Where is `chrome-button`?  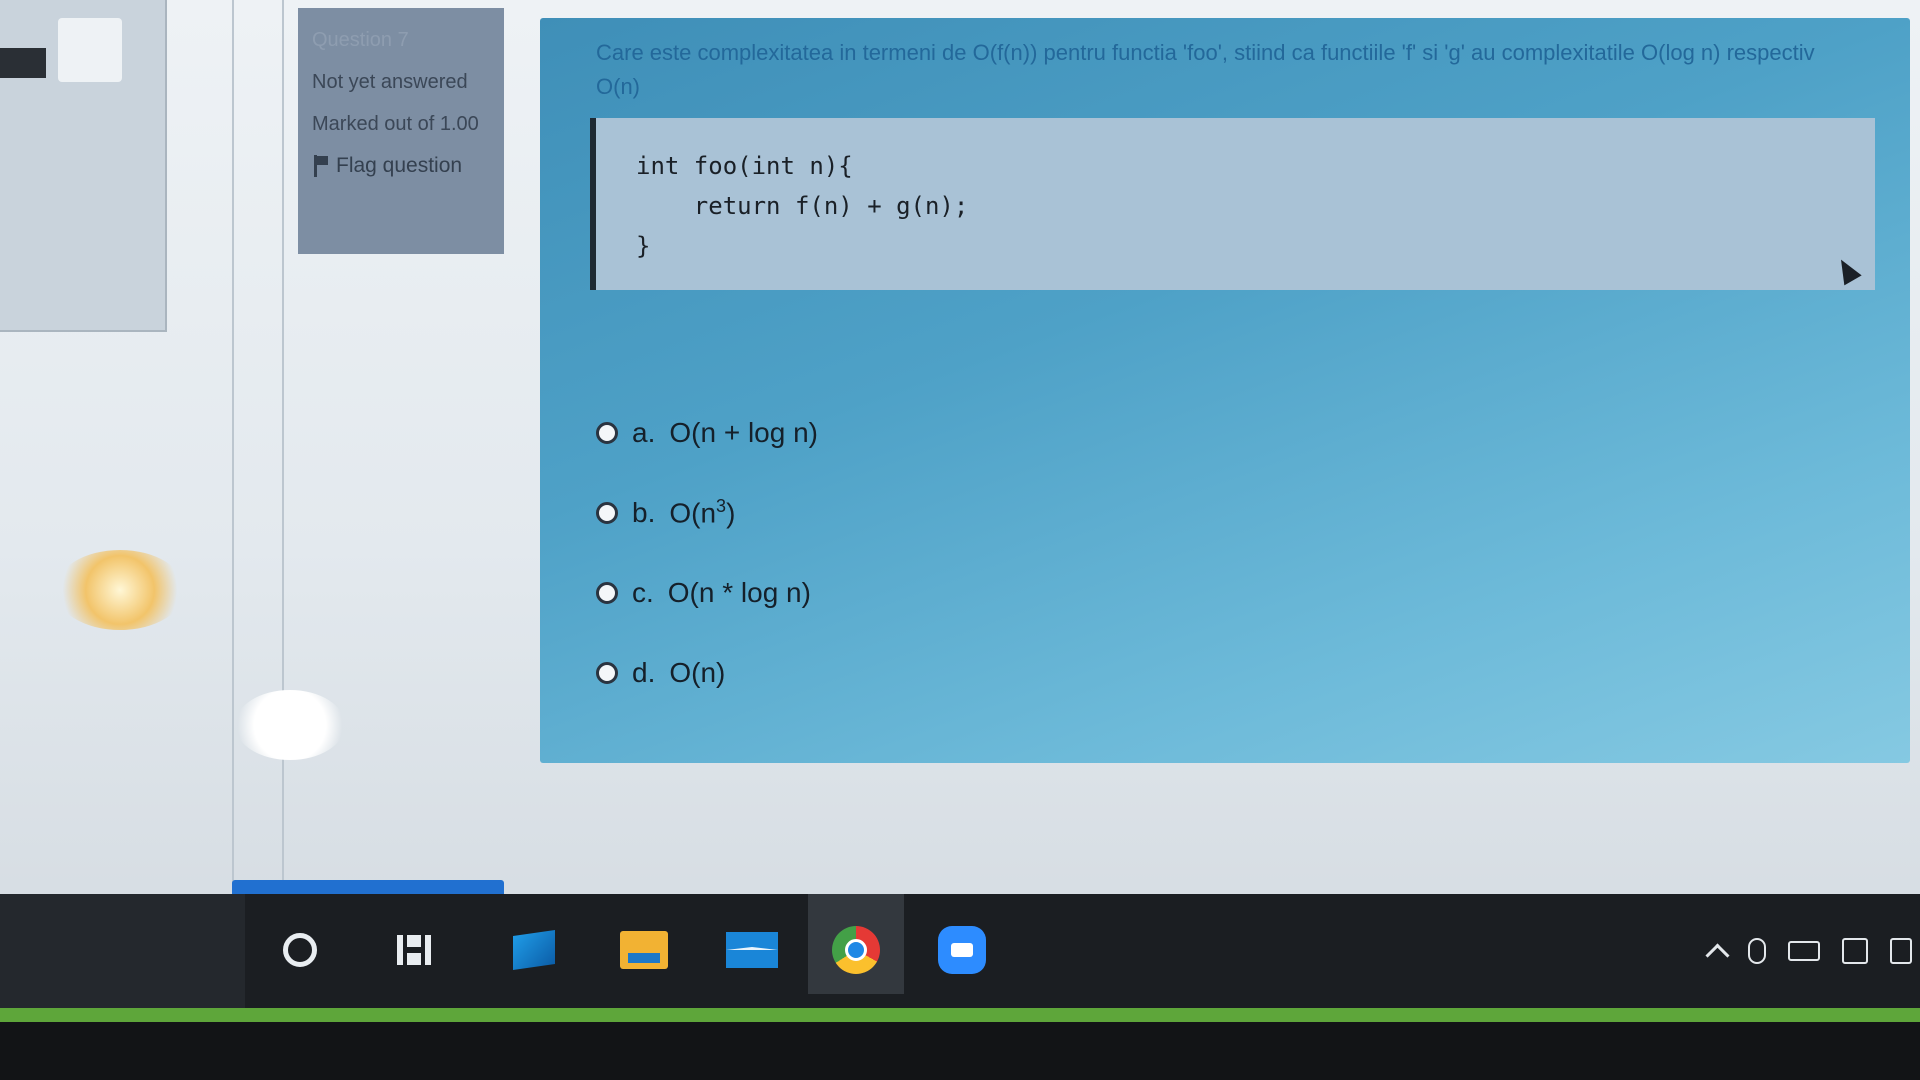
chrome-button is located at coordinates (856, 950).